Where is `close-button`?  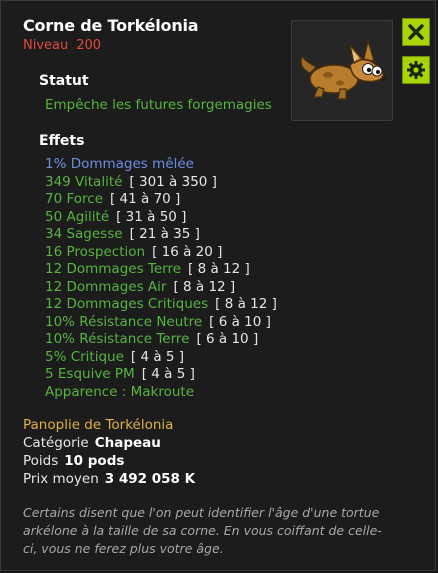 close-button is located at coordinates (416, 32).